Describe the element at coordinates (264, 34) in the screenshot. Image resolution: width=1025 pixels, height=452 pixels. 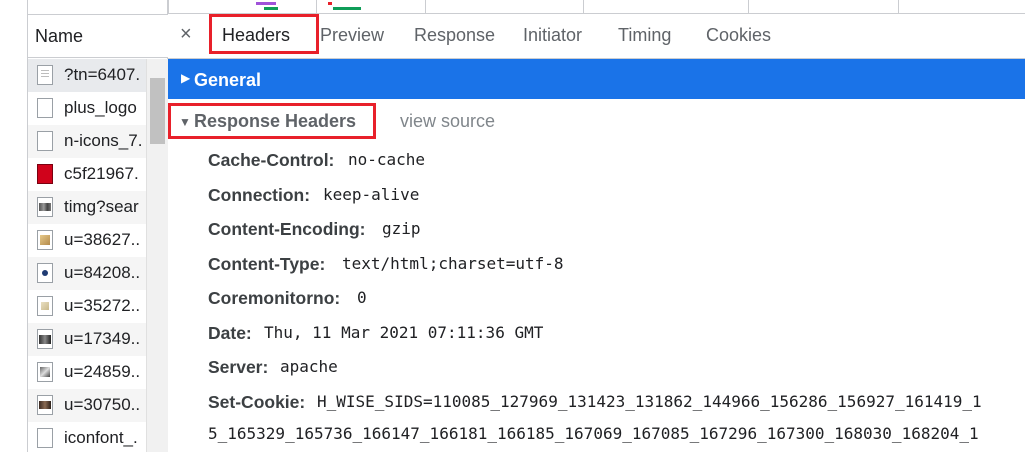
I see `highlight-box-headers-tab` at that location.